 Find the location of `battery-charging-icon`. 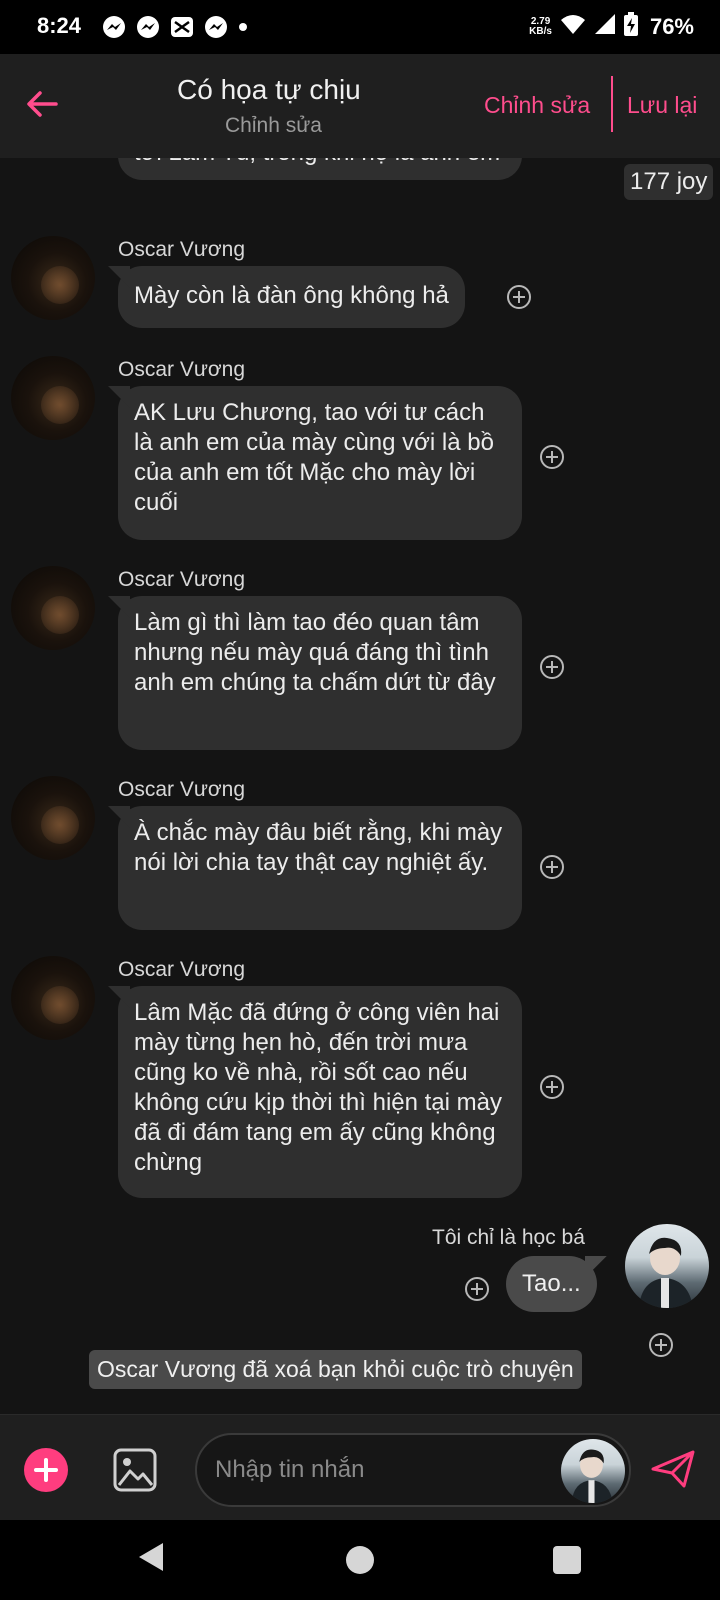

battery-charging-icon is located at coordinates (630, 26).